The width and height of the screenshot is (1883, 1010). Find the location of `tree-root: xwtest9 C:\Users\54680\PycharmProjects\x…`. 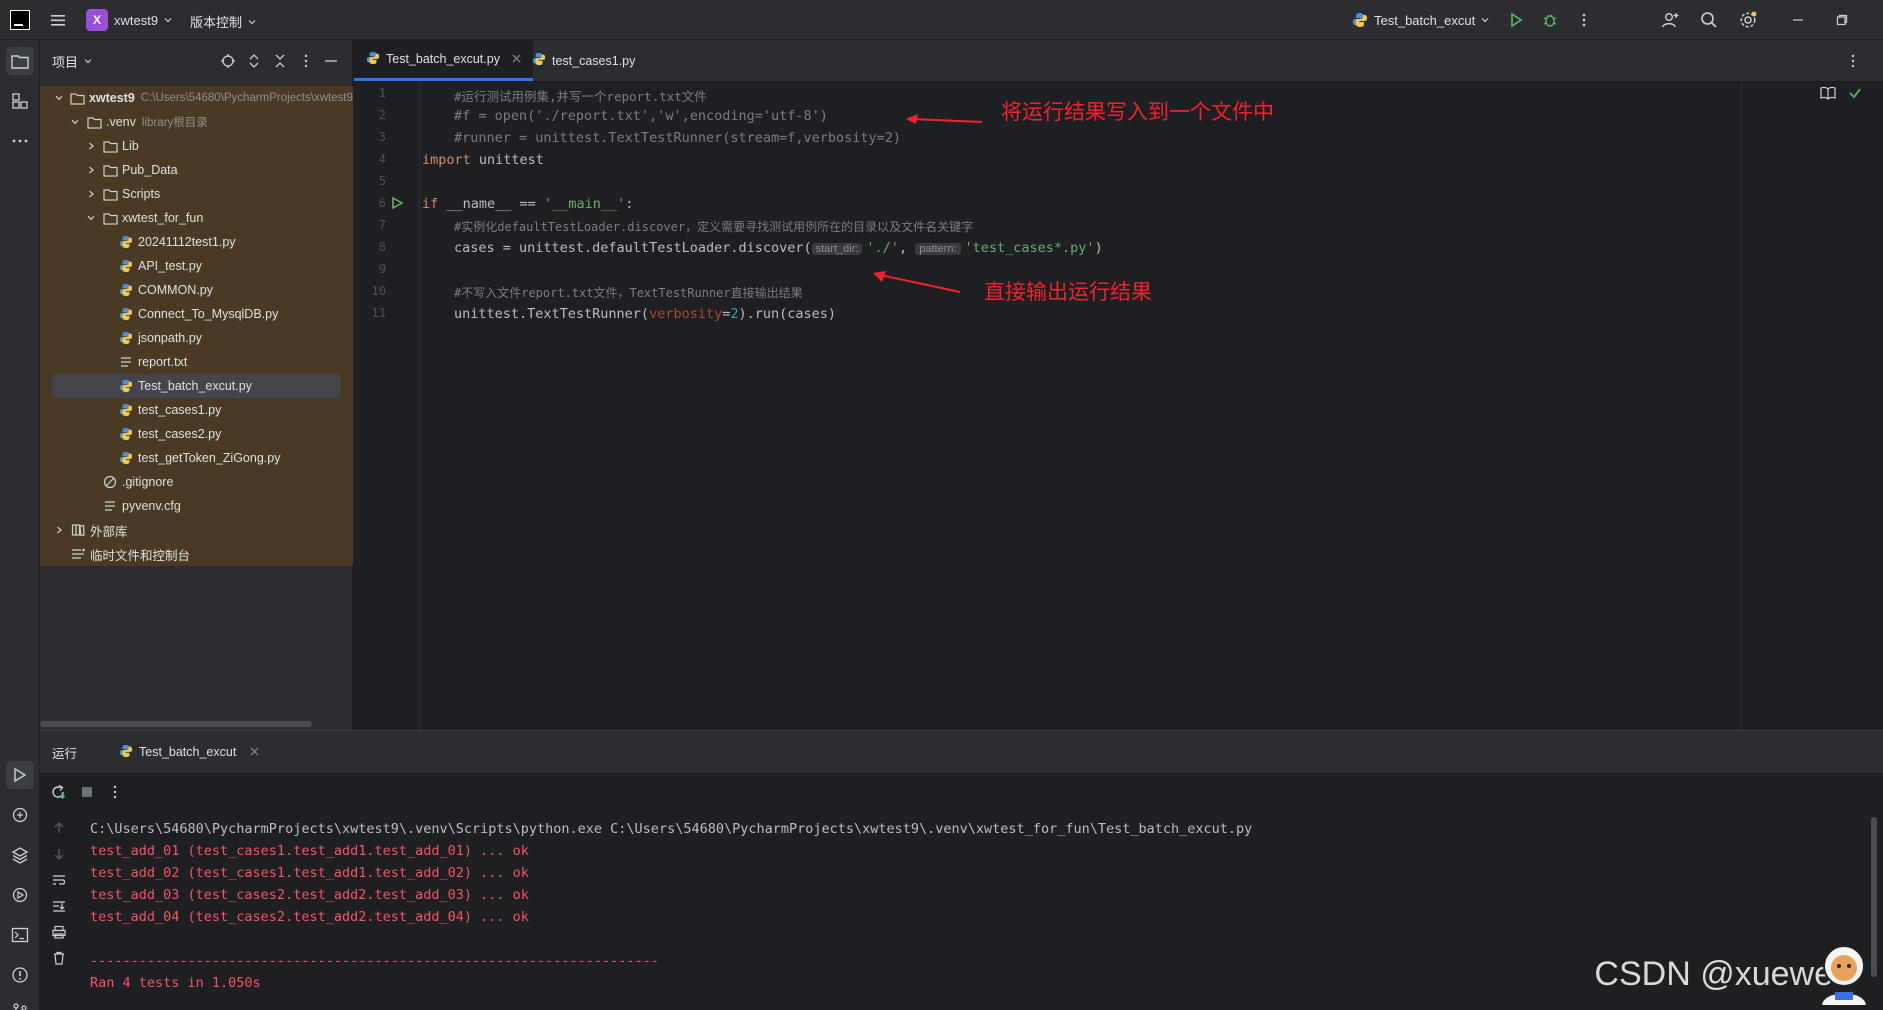

tree-root: xwtest9 C:\Users\54680\PycharmProjects\x… is located at coordinates (196, 98).